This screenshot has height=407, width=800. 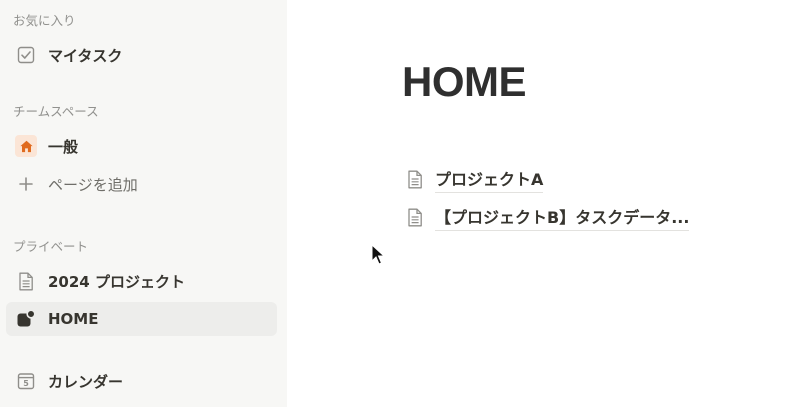 What do you see at coordinates (489, 179) in the screenshot?
I see `page-link-label: プロジェクトA` at bounding box center [489, 179].